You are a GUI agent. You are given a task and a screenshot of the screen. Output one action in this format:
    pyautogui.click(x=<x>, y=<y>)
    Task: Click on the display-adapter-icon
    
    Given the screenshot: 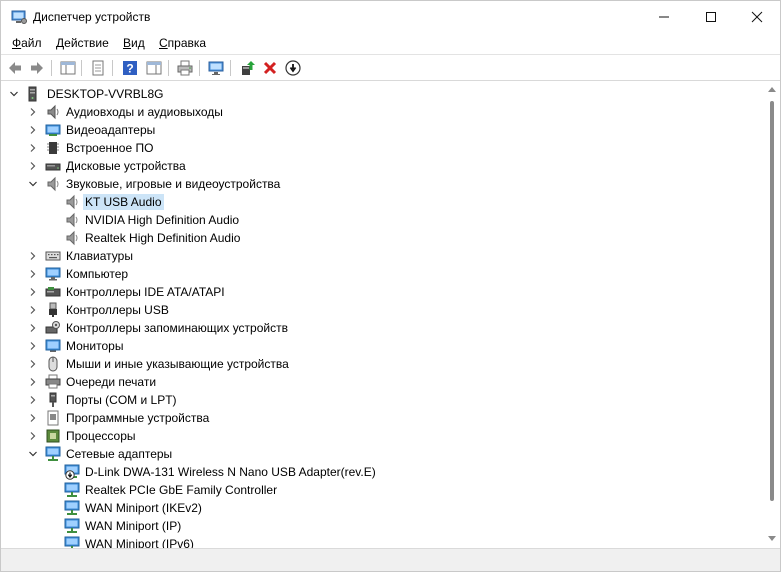 What is the action you would take?
    pyautogui.click(x=53, y=130)
    